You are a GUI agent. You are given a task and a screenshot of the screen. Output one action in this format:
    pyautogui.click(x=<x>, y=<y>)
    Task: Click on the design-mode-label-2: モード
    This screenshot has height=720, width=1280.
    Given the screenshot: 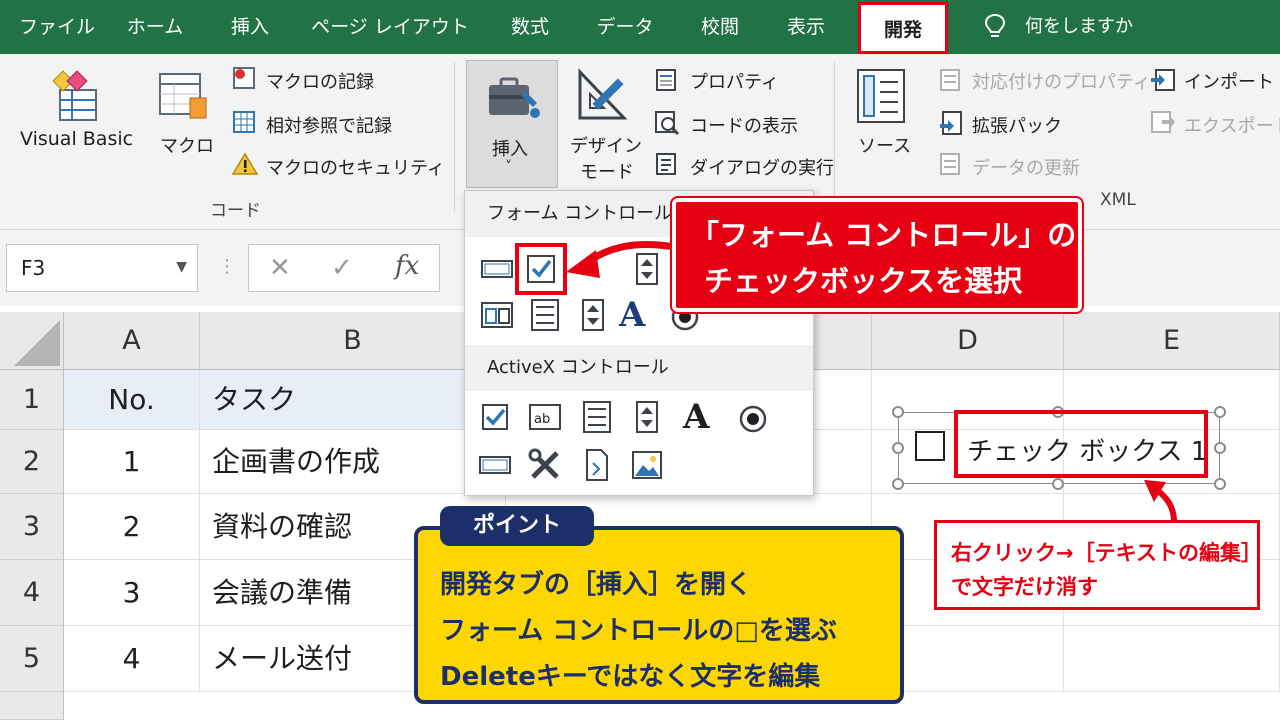 What is the action you would take?
    pyautogui.click(x=607, y=171)
    